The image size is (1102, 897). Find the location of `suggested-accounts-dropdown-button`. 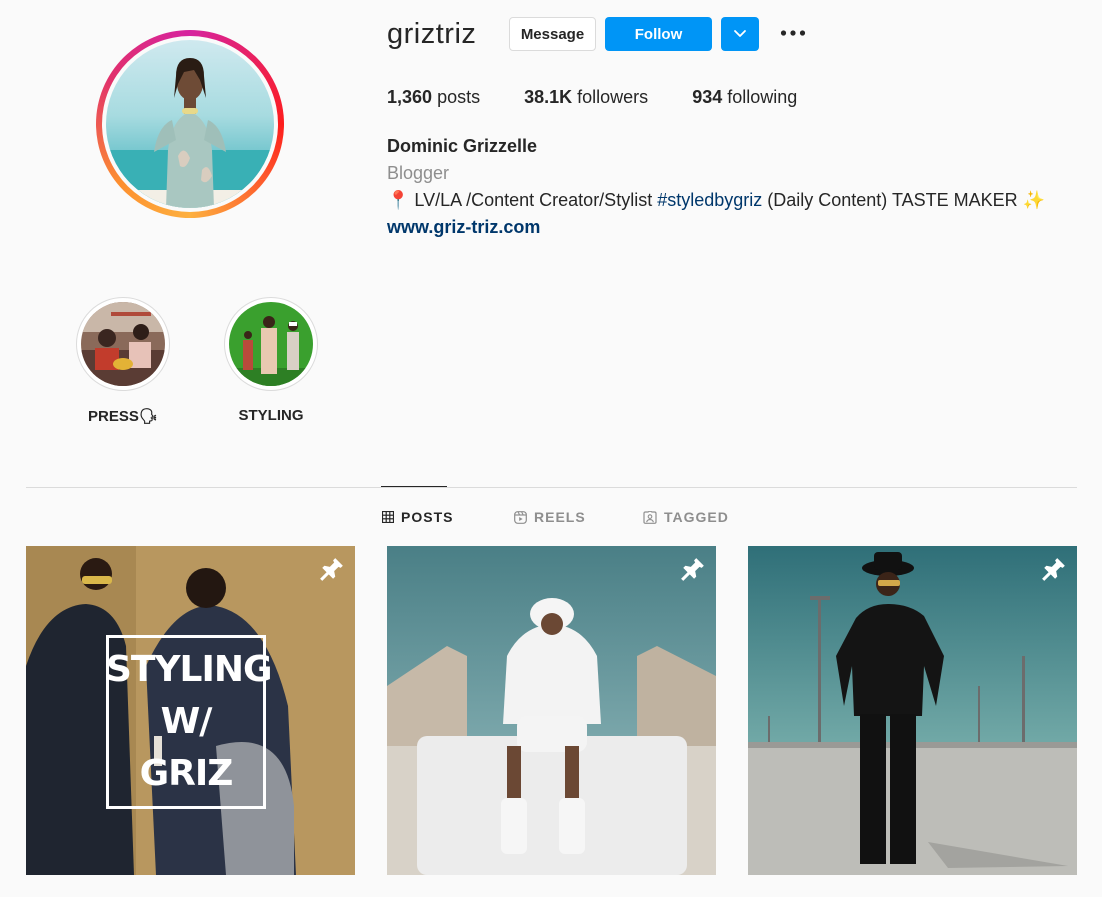

suggested-accounts-dropdown-button is located at coordinates (740, 34).